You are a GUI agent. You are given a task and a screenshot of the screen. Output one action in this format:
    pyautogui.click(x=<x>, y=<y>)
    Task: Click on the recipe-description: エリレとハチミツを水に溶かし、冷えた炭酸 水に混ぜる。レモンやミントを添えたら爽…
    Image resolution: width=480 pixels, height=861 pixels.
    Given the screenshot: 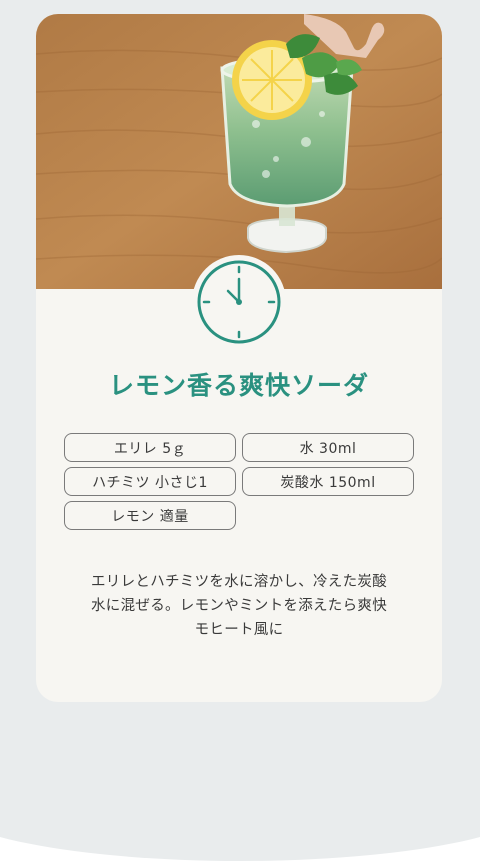 What is the action you would take?
    pyautogui.click(x=239, y=606)
    